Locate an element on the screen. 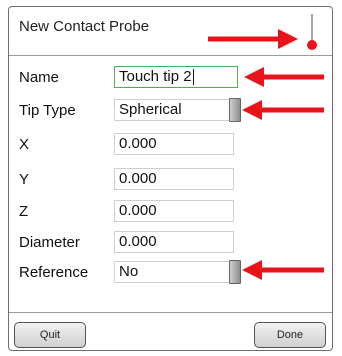 This screenshot has height=356, width=342. reference-label: Reference is located at coordinates (54, 272).